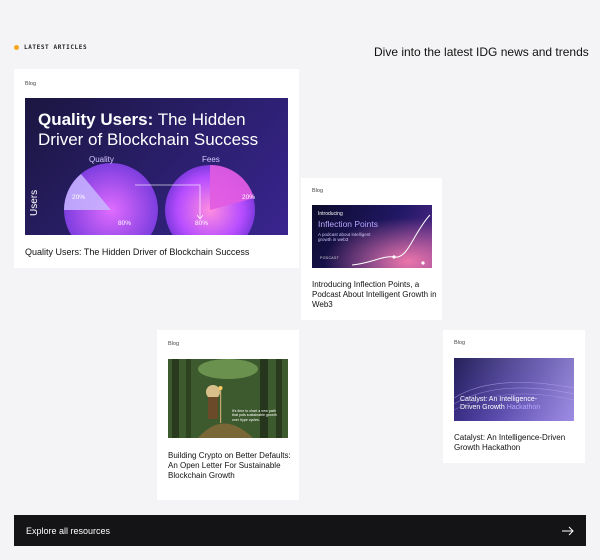 The width and height of the screenshot is (600, 560). Describe the element at coordinates (568, 530) in the screenshot. I see `arrow-right-icon` at that location.